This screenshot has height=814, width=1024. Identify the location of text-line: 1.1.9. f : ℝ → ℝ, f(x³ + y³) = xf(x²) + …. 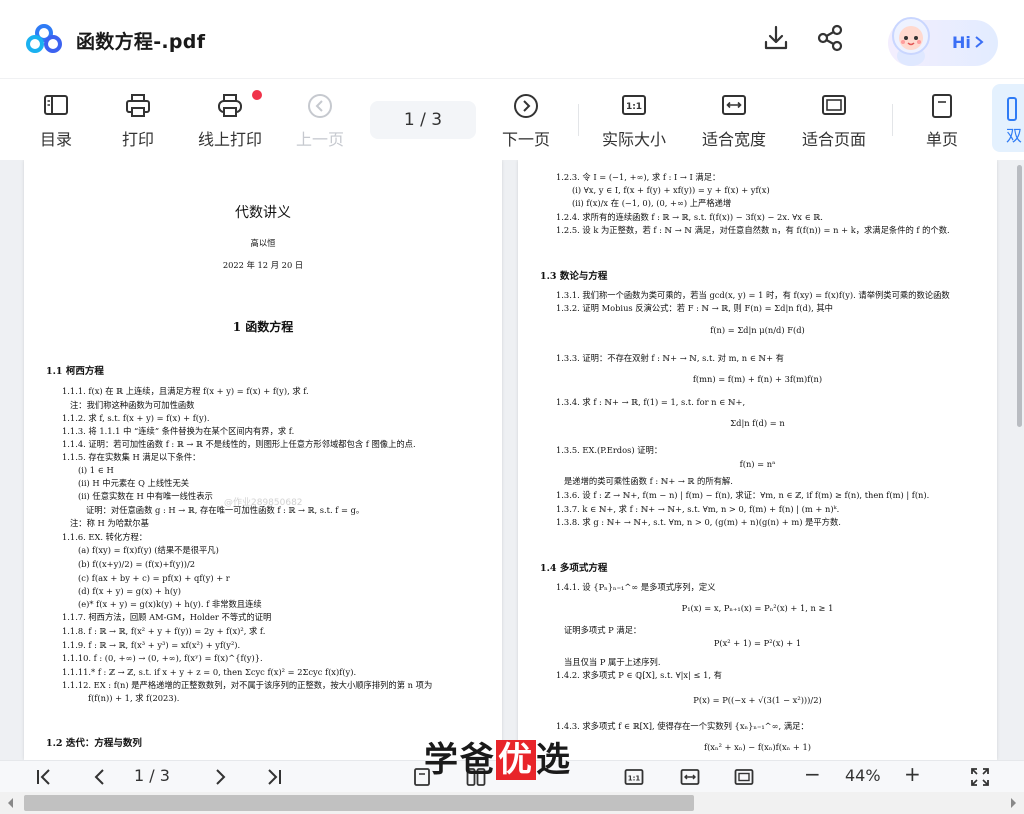
(151, 645).